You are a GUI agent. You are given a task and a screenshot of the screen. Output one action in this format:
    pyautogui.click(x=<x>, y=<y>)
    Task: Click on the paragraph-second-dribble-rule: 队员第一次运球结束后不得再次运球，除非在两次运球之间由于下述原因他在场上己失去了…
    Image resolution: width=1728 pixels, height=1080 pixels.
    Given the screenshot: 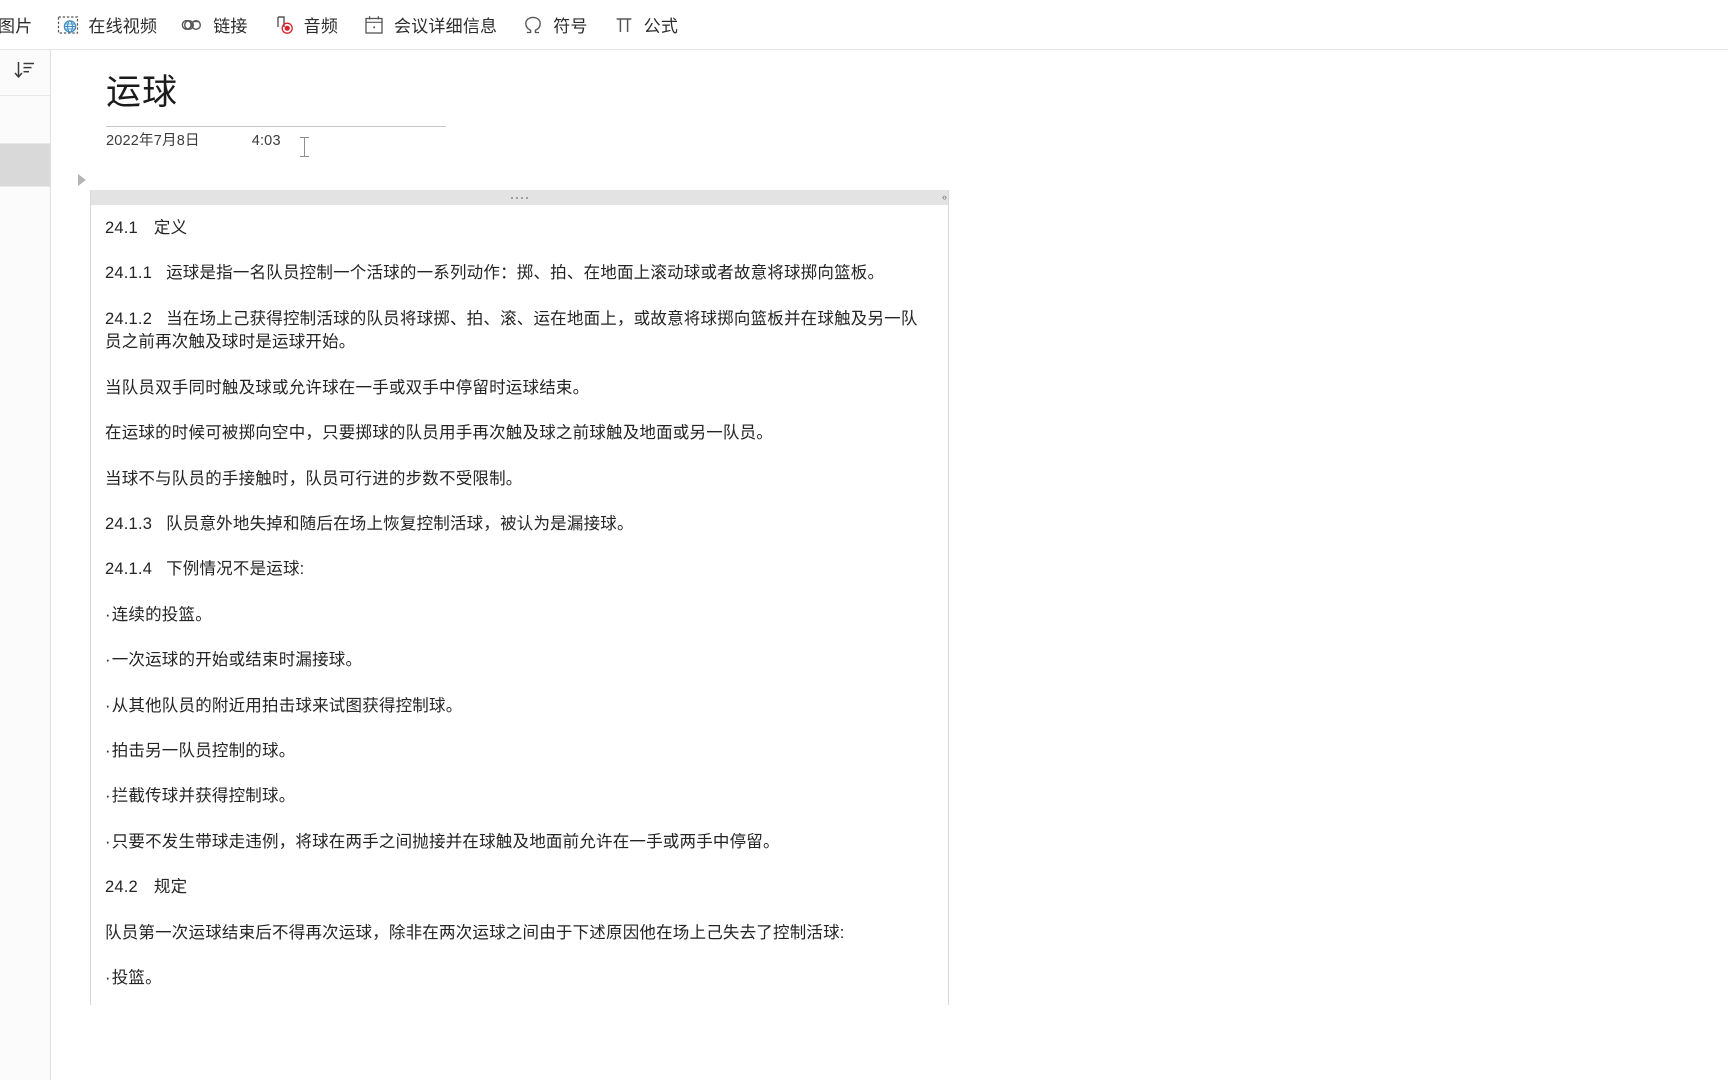 What is the action you would take?
    pyautogui.click(x=519, y=933)
    